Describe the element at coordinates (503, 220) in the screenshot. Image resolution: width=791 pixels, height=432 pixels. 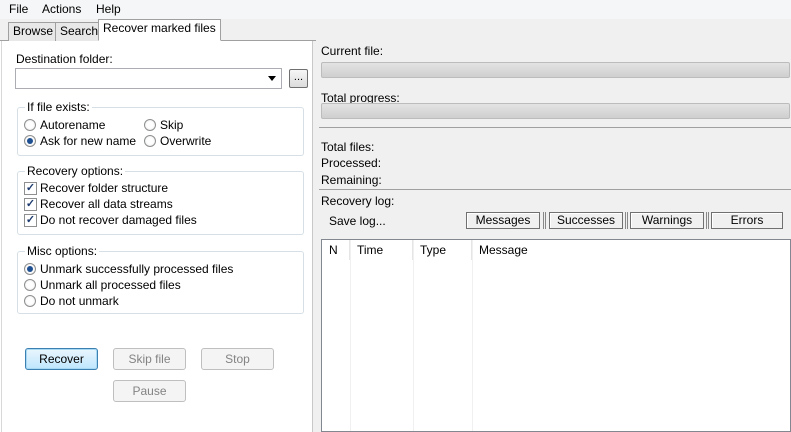
I see `filter-messages-button: Messages` at that location.